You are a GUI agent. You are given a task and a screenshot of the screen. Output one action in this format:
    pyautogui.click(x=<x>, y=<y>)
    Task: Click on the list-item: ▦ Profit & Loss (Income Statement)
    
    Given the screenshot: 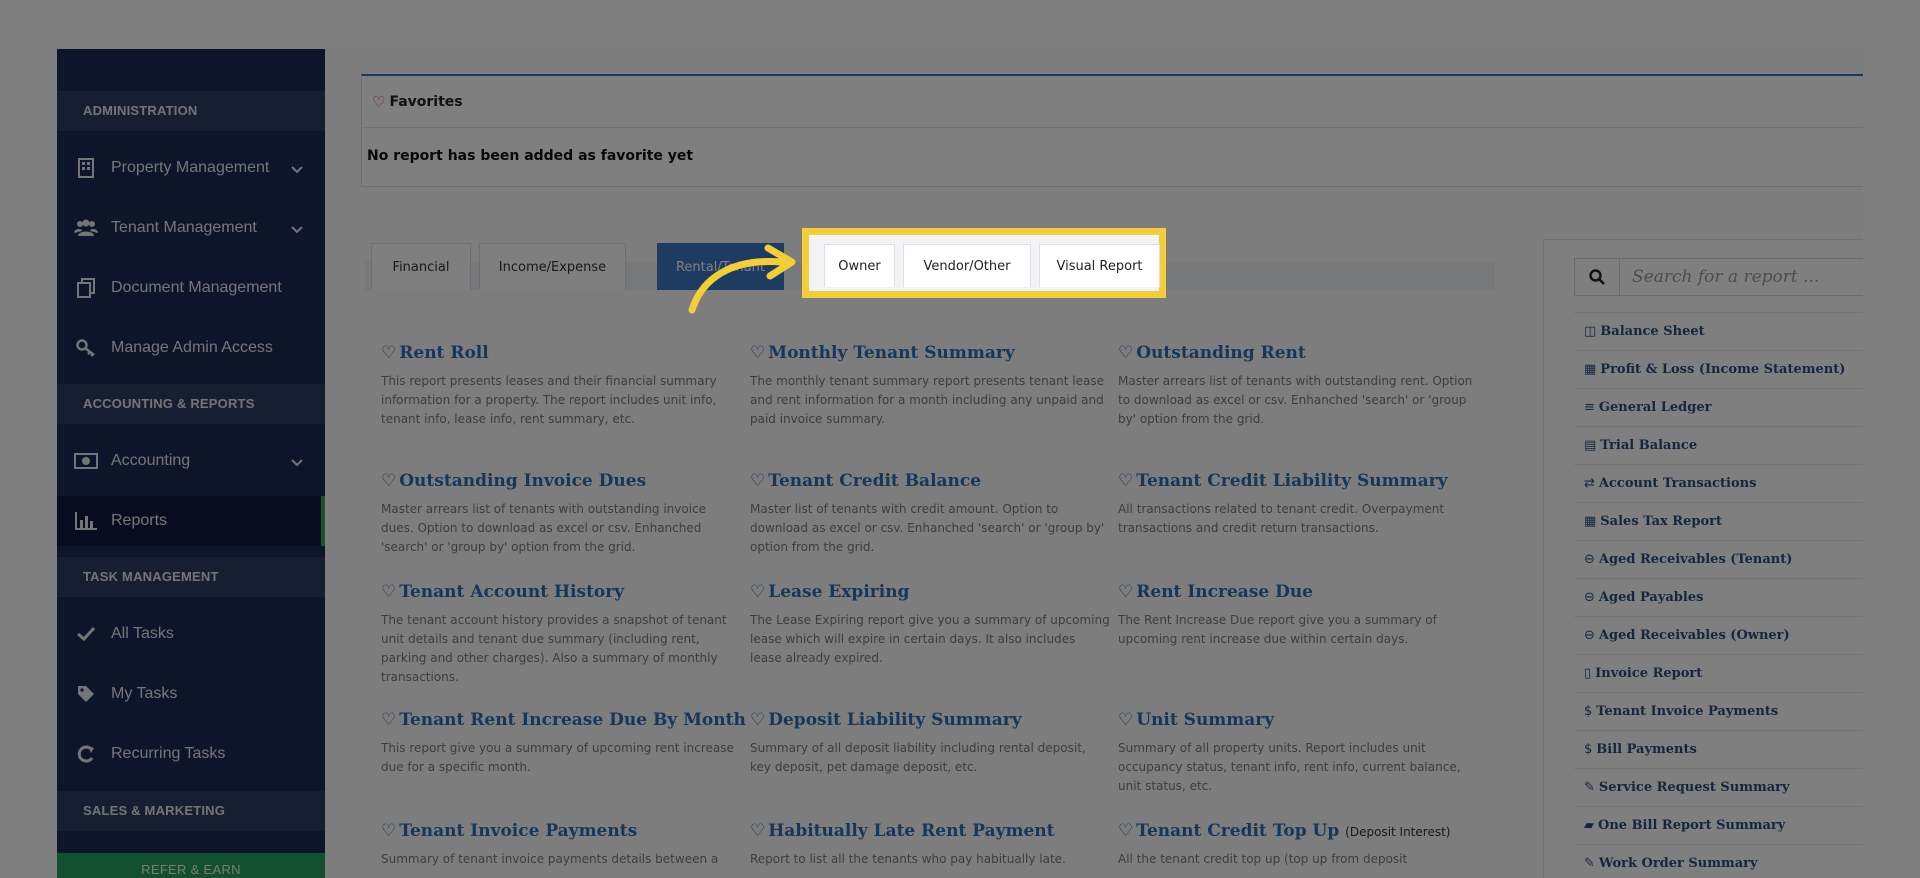 What is the action you would take?
    pyautogui.click(x=1718, y=369)
    